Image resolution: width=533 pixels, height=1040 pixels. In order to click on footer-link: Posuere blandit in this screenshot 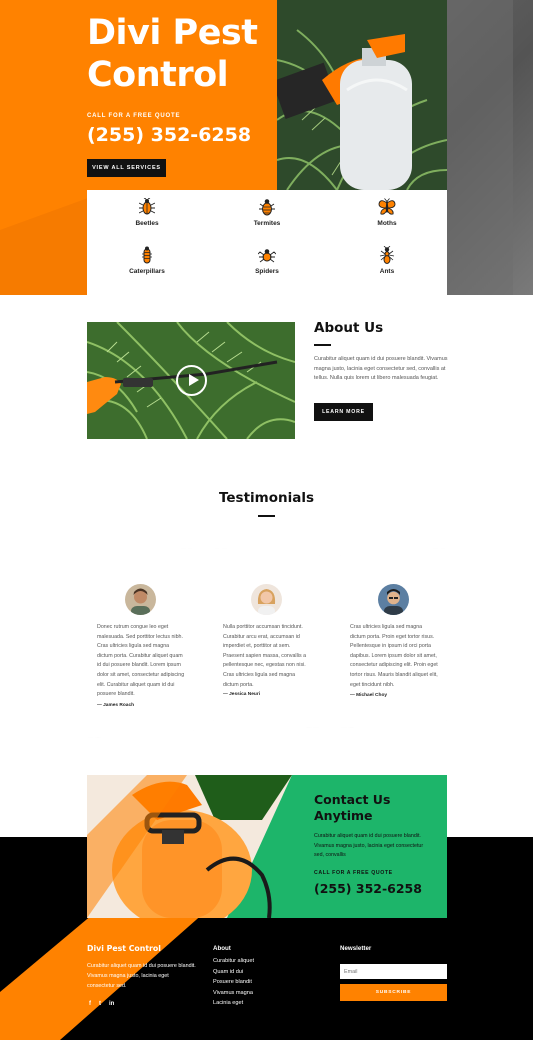, I will do `click(233, 984)`.